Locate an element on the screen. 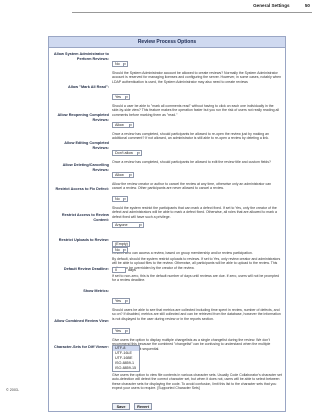 This screenshot has height=414, width=320. review-content-access-select: Anyone ▾ is located at coordinates (128, 225).